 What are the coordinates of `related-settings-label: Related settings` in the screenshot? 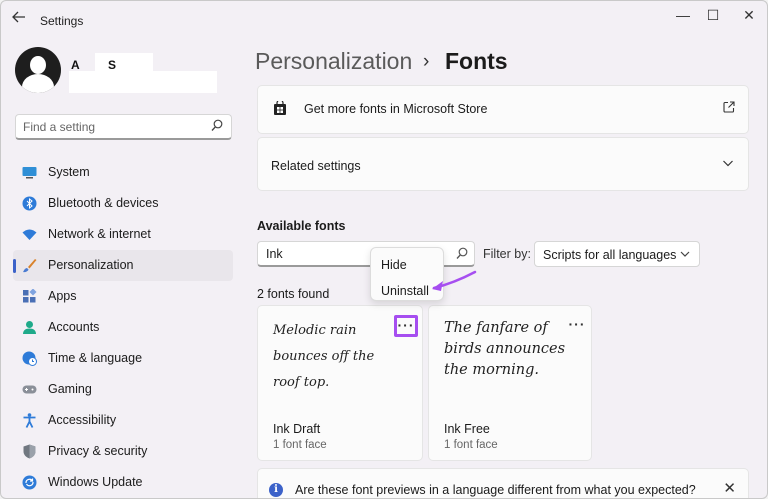 It's located at (316, 166).